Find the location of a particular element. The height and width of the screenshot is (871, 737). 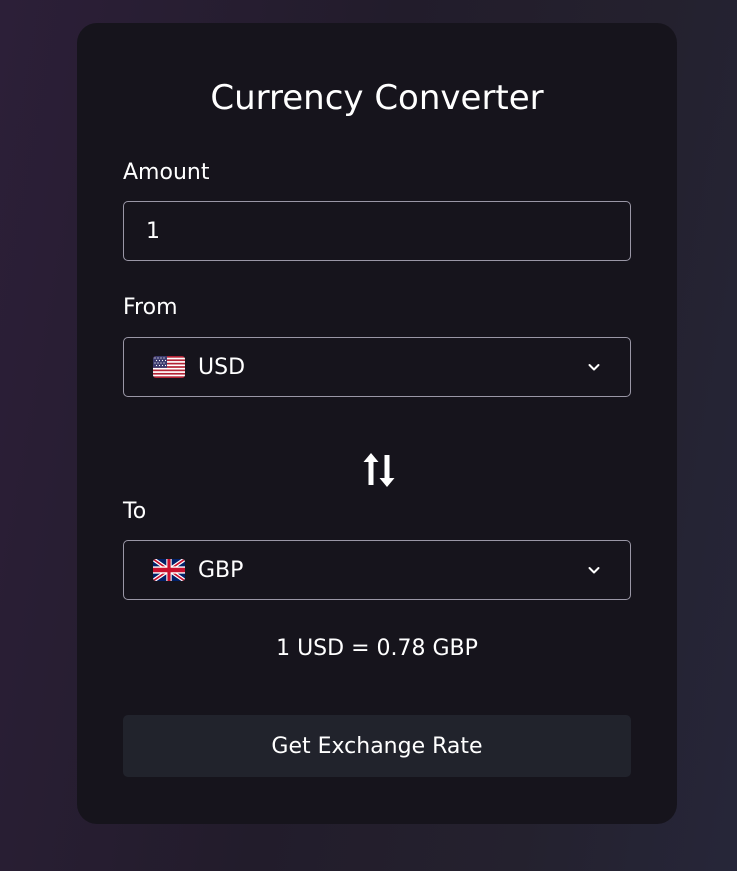

to-select-content: GBP is located at coordinates (377, 570).